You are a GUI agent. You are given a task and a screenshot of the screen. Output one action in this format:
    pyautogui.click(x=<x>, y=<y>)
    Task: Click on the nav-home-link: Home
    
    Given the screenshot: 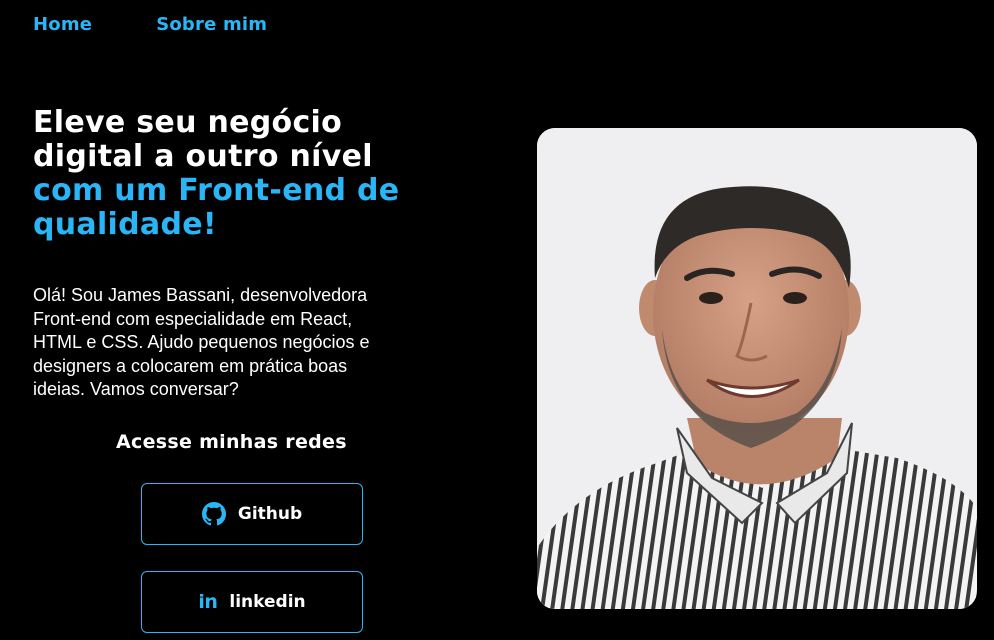 What is the action you would take?
    pyautogui.click(x=62, y=24)
    